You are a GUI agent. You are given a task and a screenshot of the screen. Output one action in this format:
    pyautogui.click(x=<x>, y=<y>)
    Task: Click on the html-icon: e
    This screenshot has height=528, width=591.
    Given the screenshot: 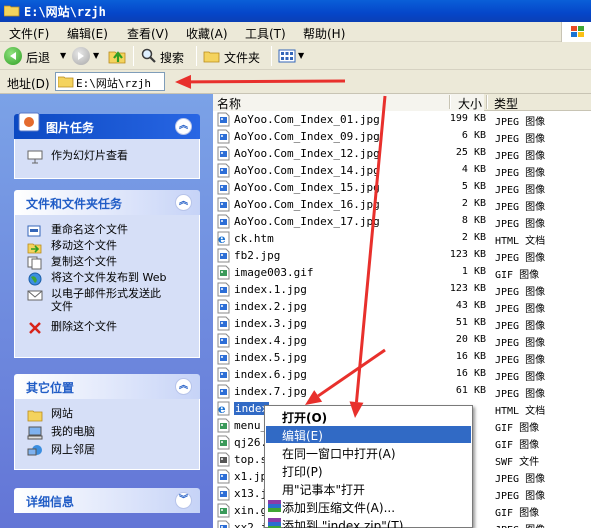 What is the action you would take?
    pyautogui.click(x=223, y=408)
    